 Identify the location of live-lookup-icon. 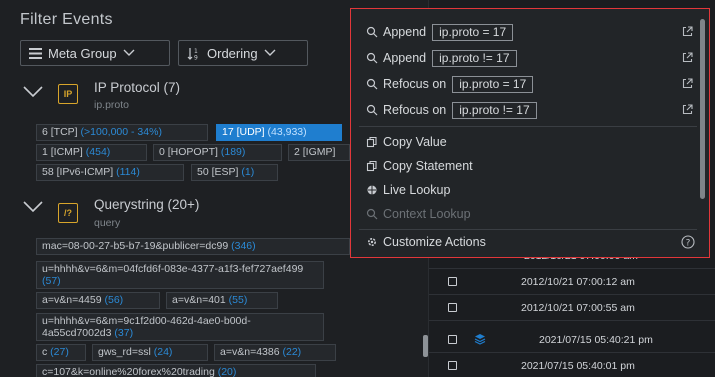
(372, 190).